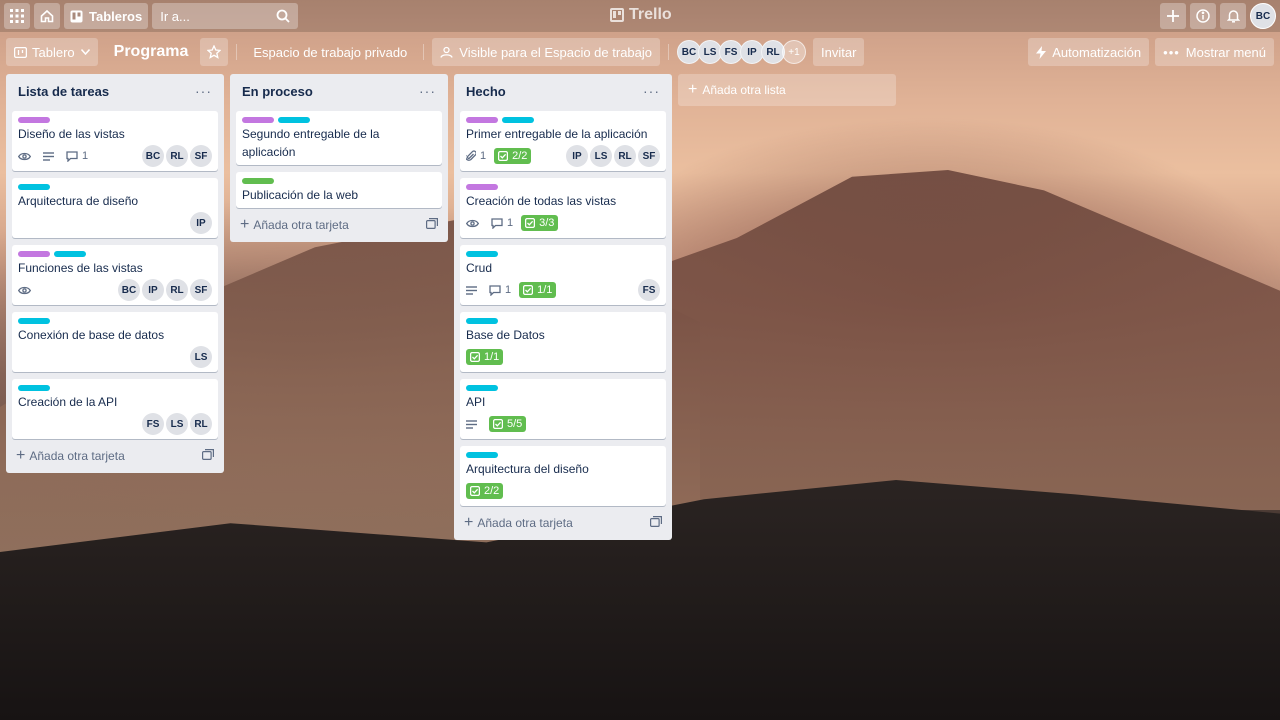  Describe the element at coordinates (557, 134) in the screenshot. I see `card-title: Primer entregable de la aplicación` at that location.